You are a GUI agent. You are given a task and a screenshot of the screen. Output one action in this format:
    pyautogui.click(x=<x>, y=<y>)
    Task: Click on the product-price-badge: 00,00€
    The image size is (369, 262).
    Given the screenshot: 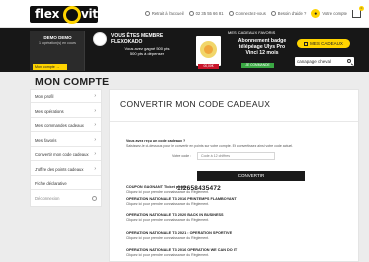 What is the action you would take?
    pyautogui.click(x=208, y=66)
    